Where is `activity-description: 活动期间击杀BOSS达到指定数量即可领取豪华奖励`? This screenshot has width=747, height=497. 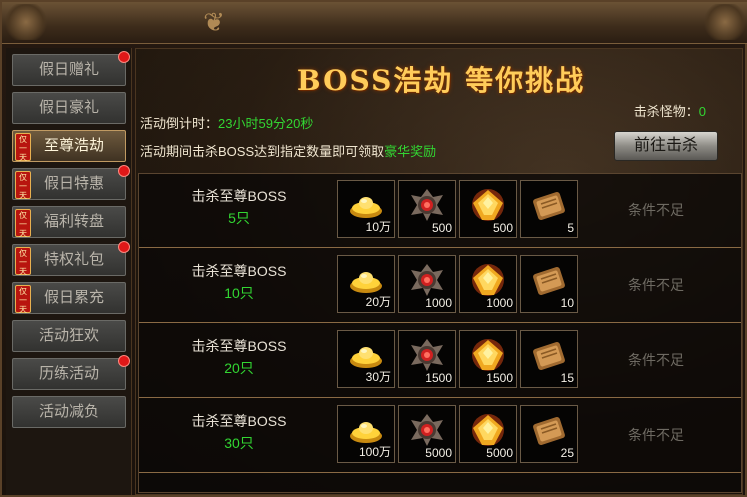 activity-description: 活动期间击杀BOSS达到指定数量即可领取豪华奖励 is located at coordinates (288, 150).